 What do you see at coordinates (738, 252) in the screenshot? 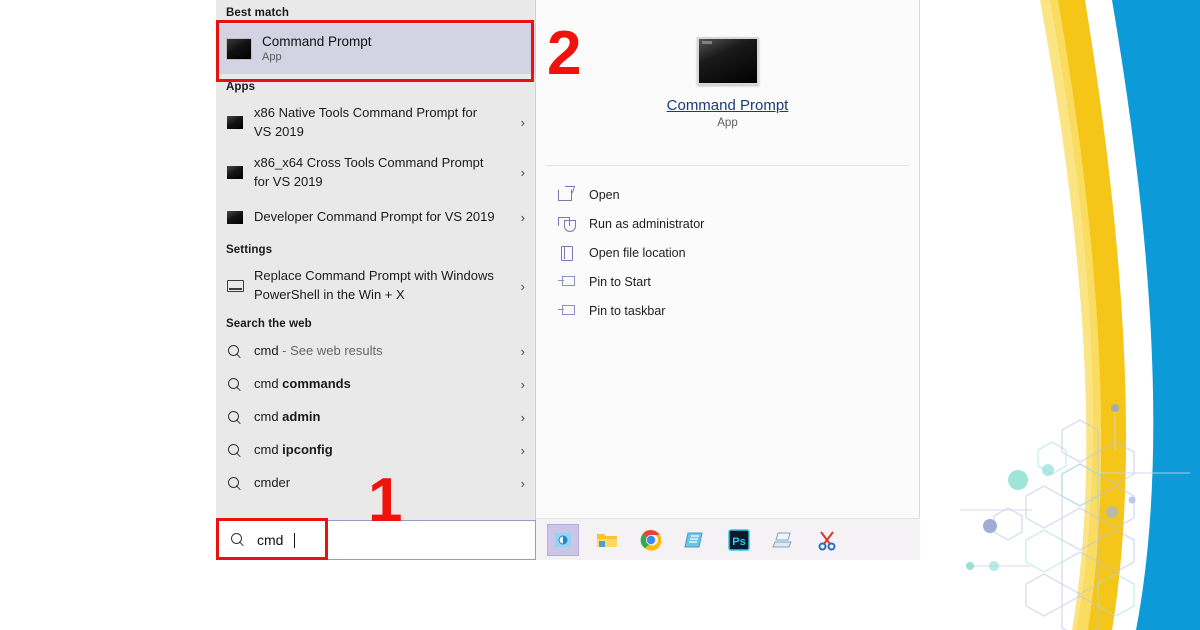
I see `action-open-file-location: Open file location` at bounding box center [738, 252].